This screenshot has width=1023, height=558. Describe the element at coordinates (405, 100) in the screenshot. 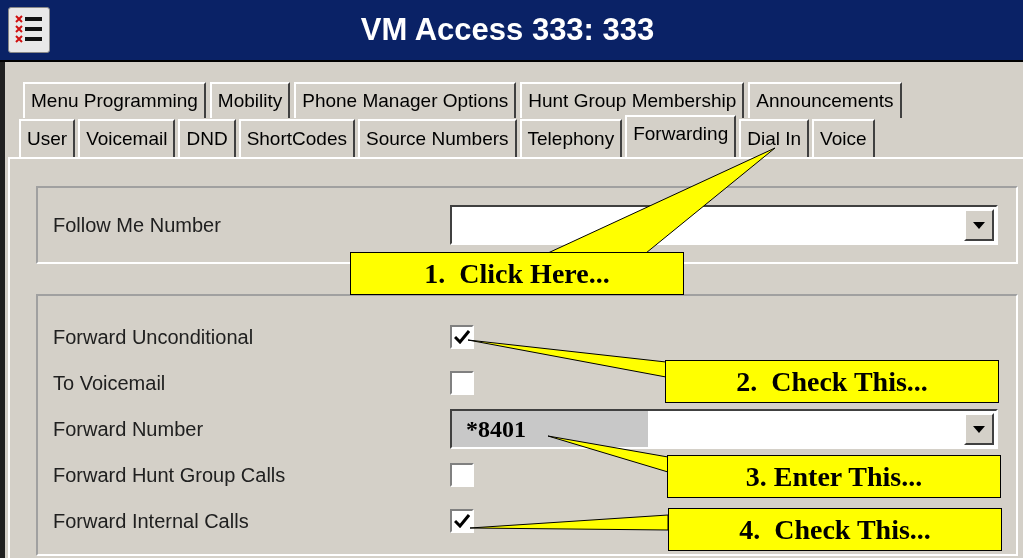

I see `tab: Phone Manager Options` at that location.